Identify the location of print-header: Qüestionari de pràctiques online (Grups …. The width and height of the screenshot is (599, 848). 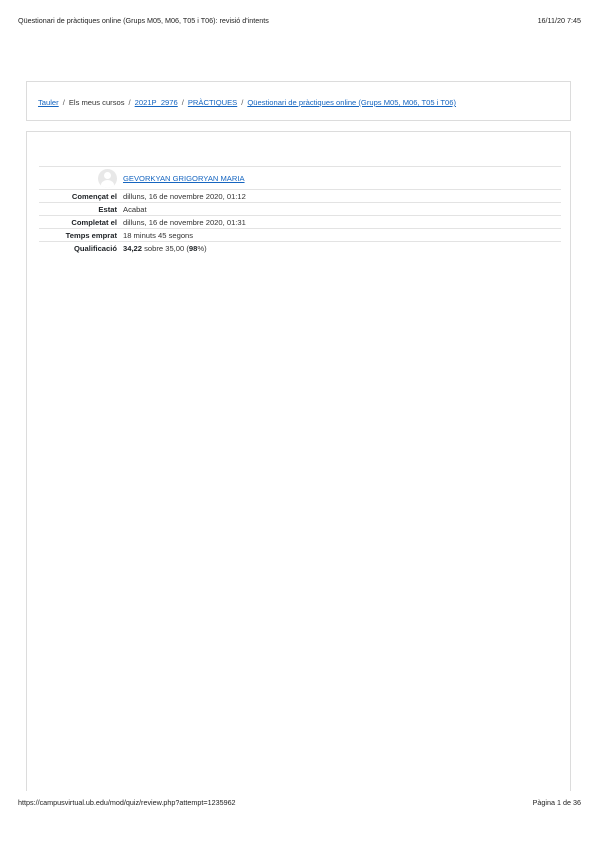
(299, 20).